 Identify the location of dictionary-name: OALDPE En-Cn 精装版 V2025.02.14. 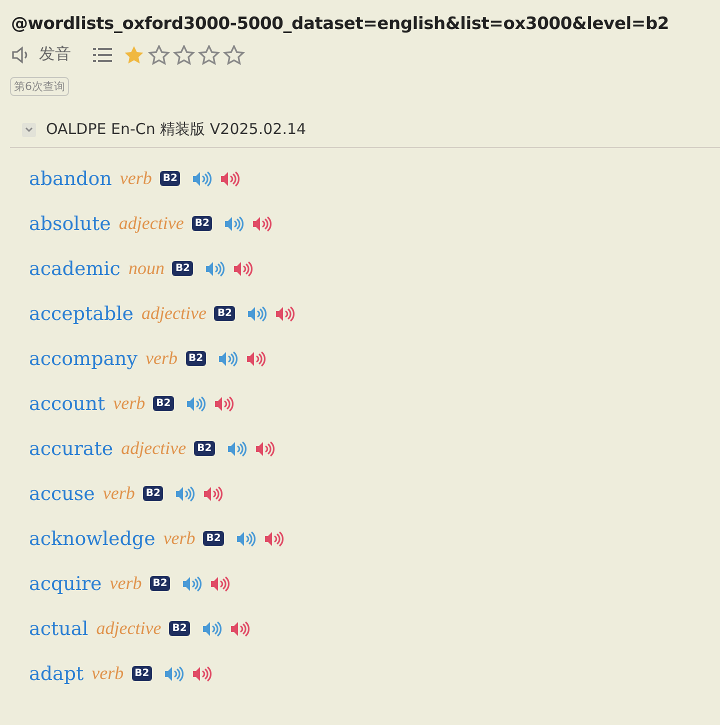
(176, 129).